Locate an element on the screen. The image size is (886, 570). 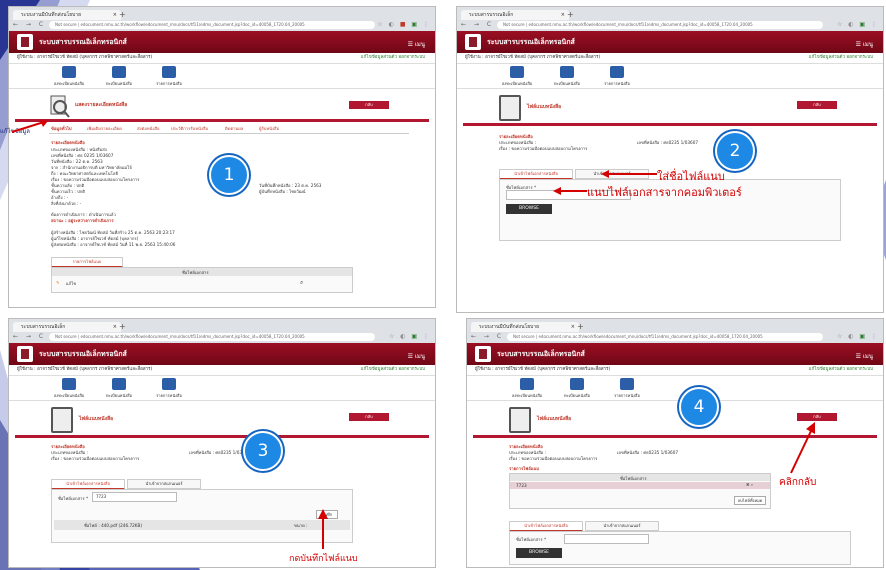
field-note: สถานะ : อยู่ระหว่างการดำเนินการ is located at coordinates (82, 220).